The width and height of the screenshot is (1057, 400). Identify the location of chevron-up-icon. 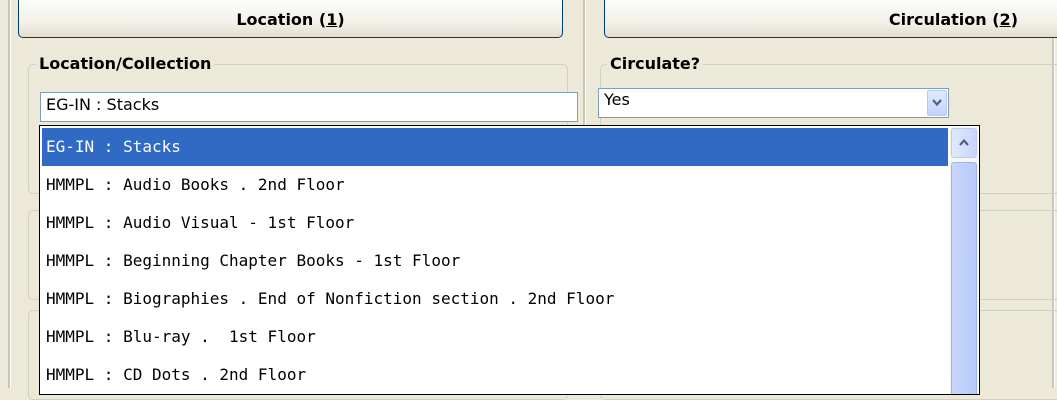
(964, 142).